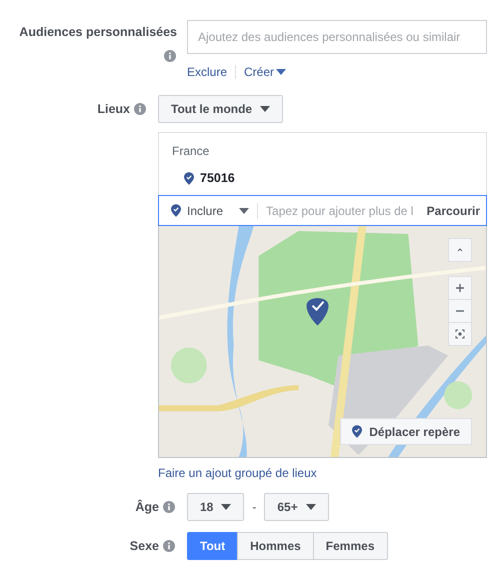 The height and width of the screenshot is (564, 504). Describe the element at coordinates (207, 72) in the screenshot. I see `link: Exclure` at that location.